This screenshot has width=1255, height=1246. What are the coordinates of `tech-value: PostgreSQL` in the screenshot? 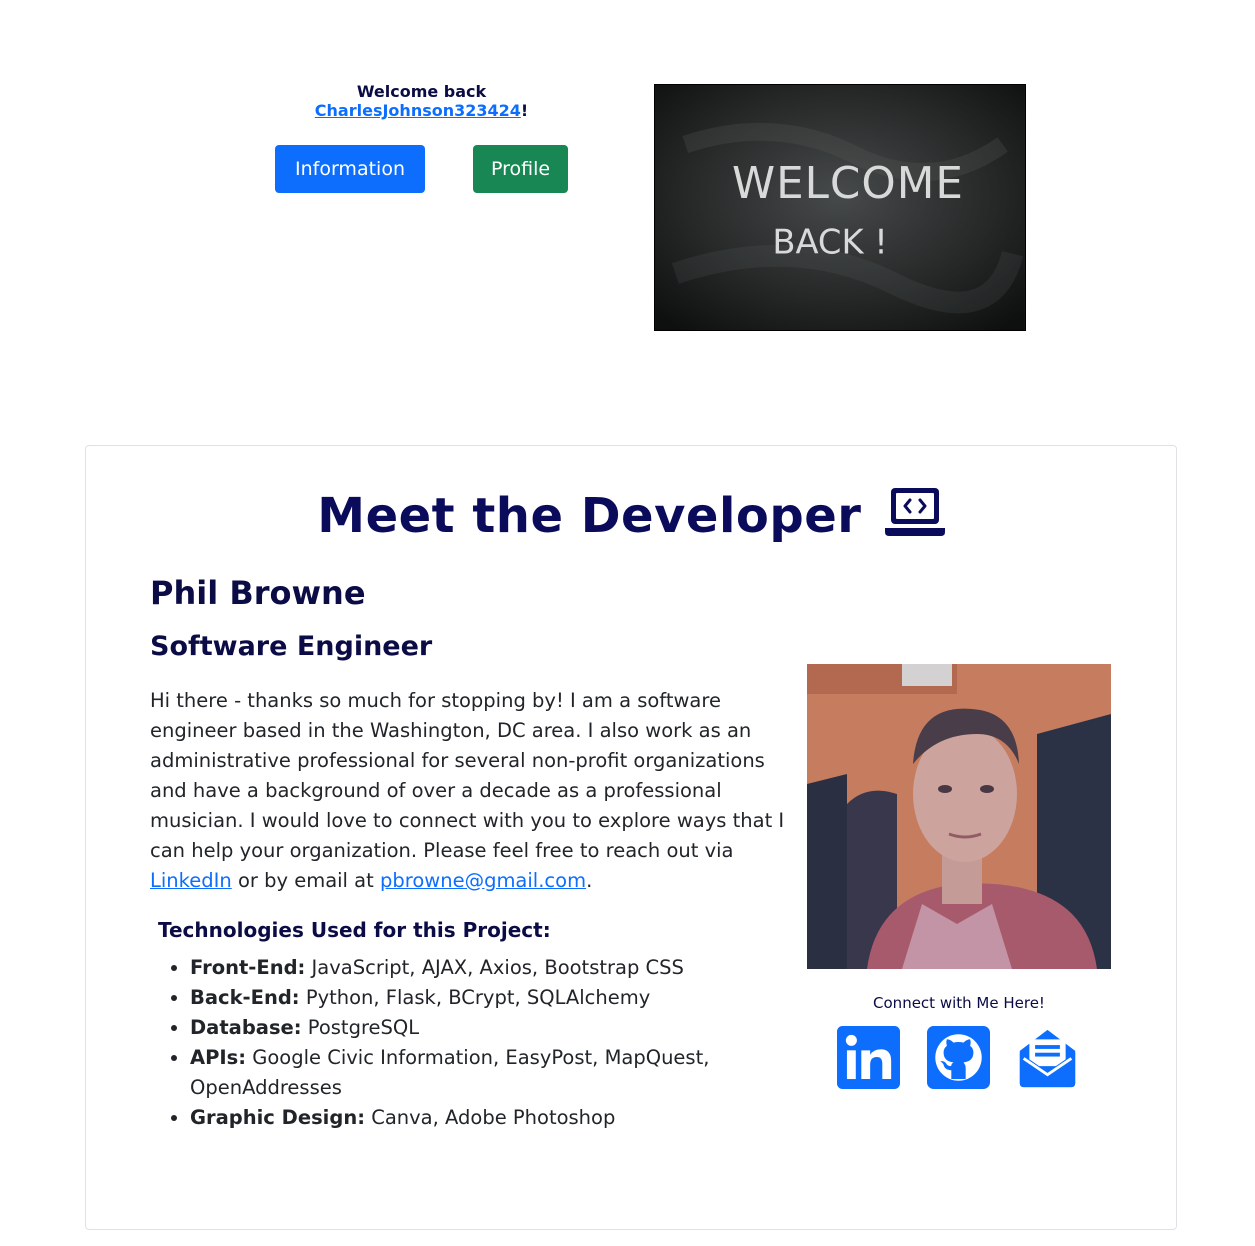 It's located at (363, 1027).